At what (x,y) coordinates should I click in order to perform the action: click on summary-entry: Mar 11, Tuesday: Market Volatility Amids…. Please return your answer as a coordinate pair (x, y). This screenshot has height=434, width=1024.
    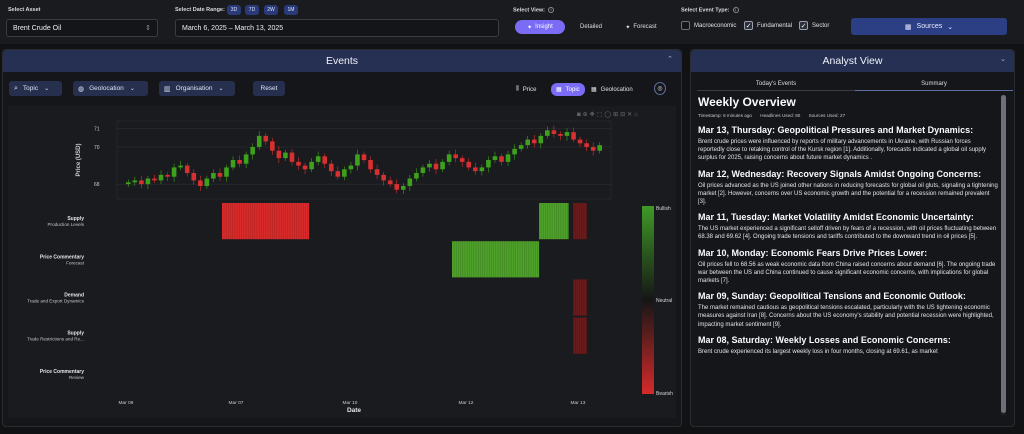
    Looking at the image, I should click on (848, 226).